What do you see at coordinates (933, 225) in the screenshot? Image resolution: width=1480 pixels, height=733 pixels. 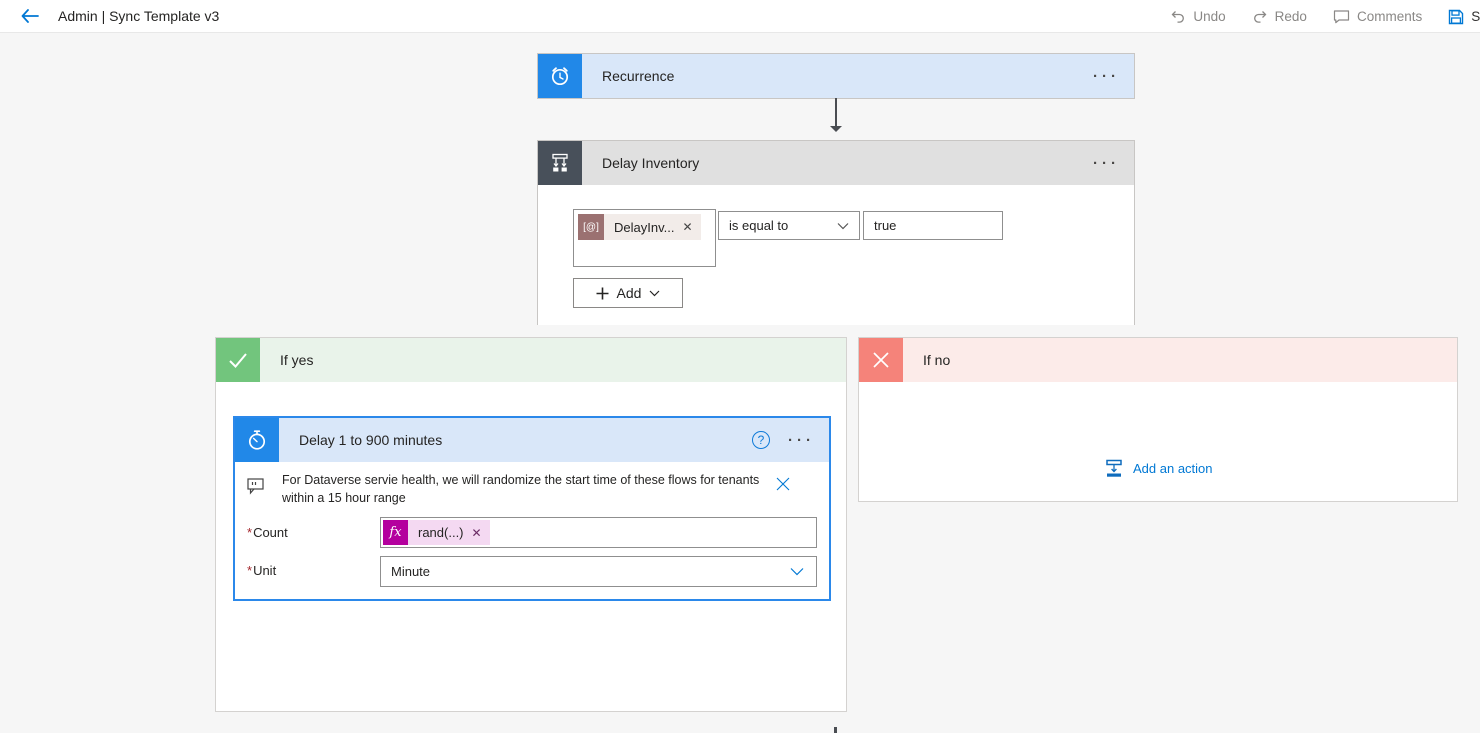 I see `condition-value-input` at bounding box center [933, 225].